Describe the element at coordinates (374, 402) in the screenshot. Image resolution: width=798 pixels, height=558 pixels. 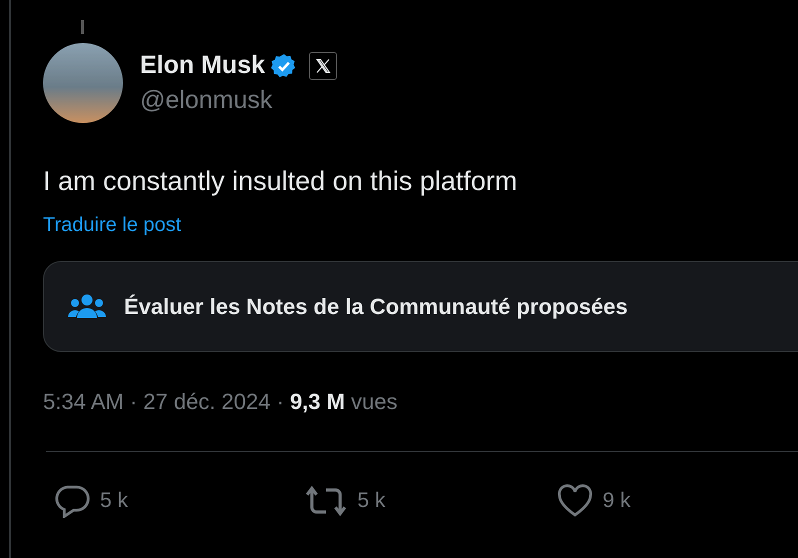
I see `views-label: vues` at that location.